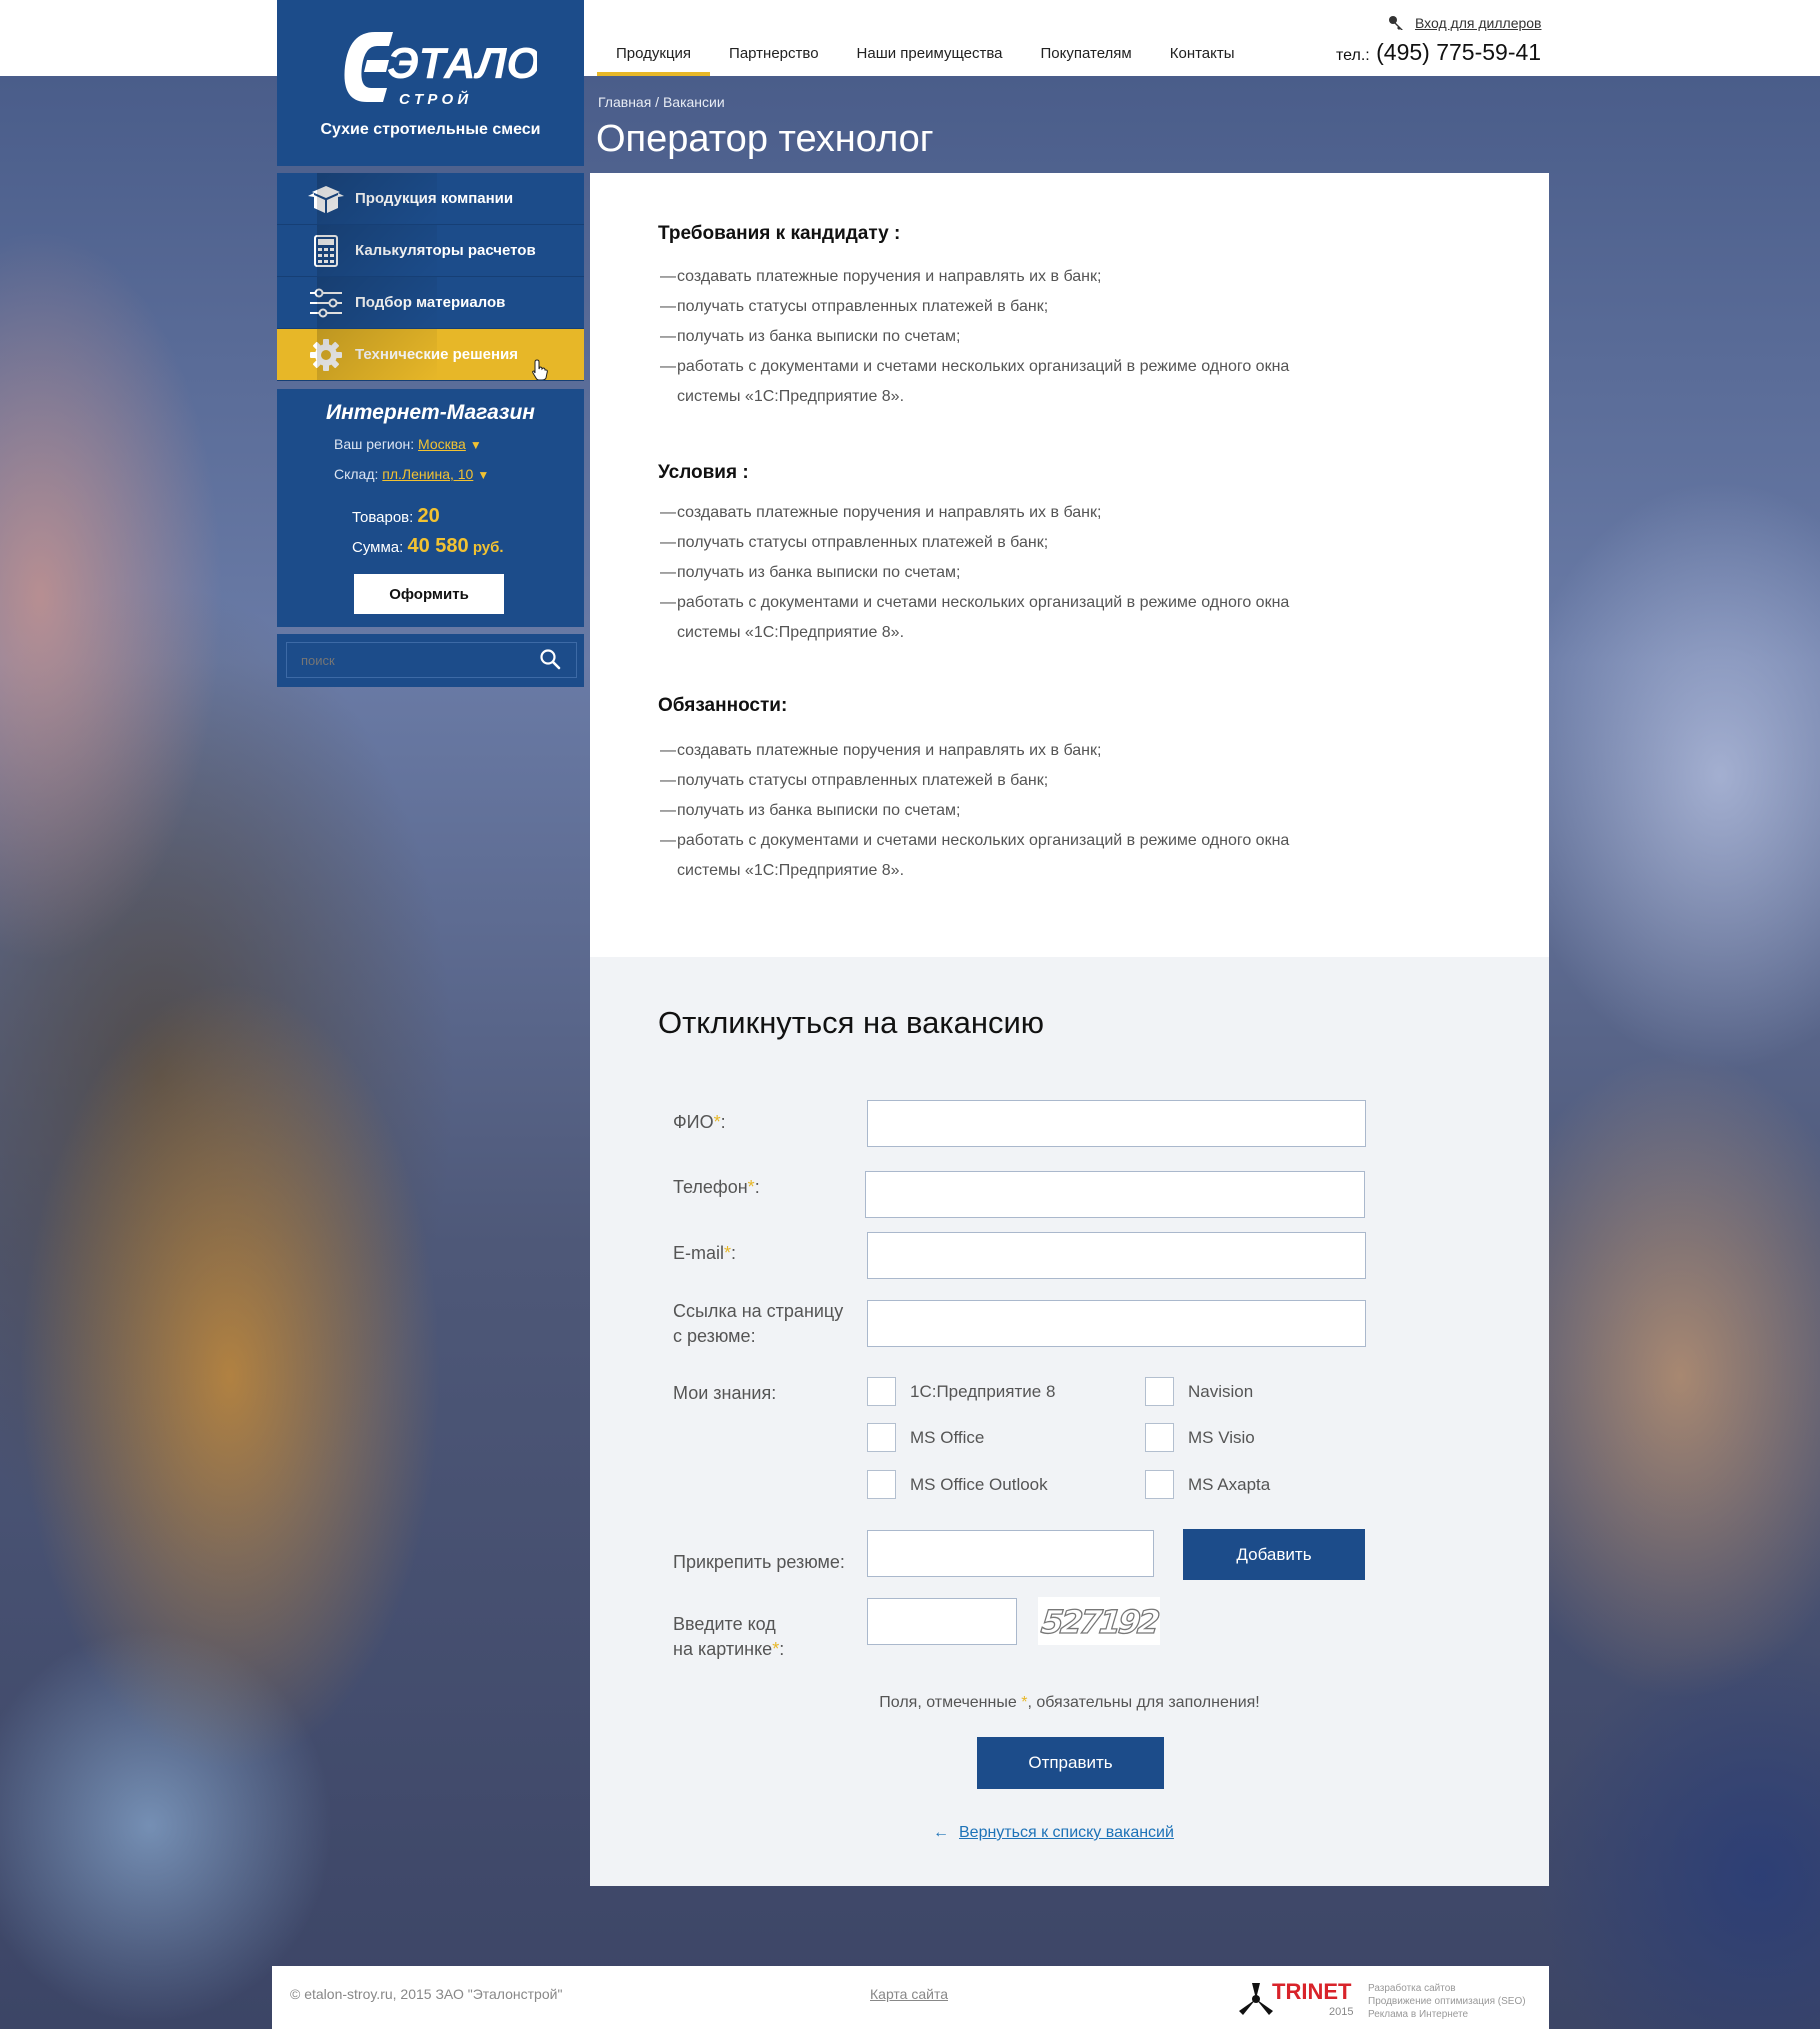 The image size is (1820, 2029). Describe the element at coordinates (717, 1122) in the screenshot. I see `required-mark: *` at that location.